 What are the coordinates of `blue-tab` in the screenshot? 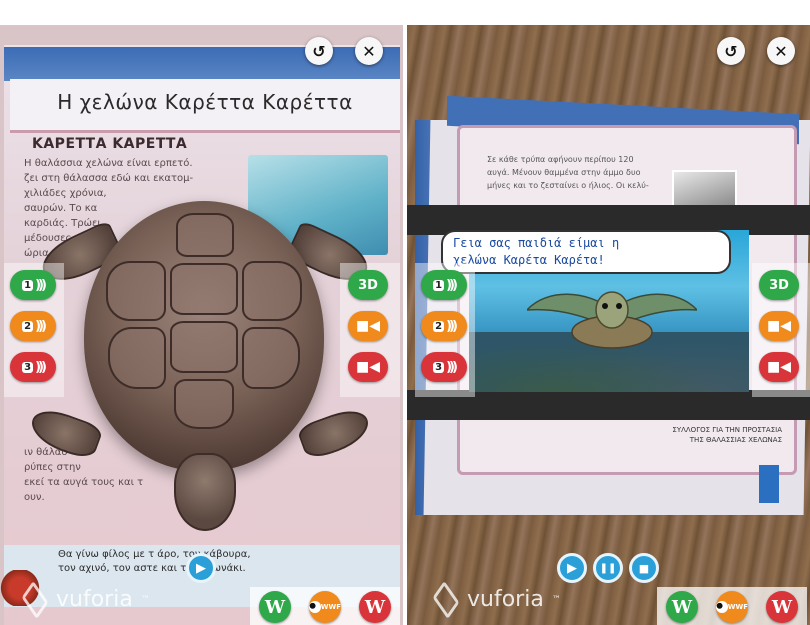 It's located at (769, 484).